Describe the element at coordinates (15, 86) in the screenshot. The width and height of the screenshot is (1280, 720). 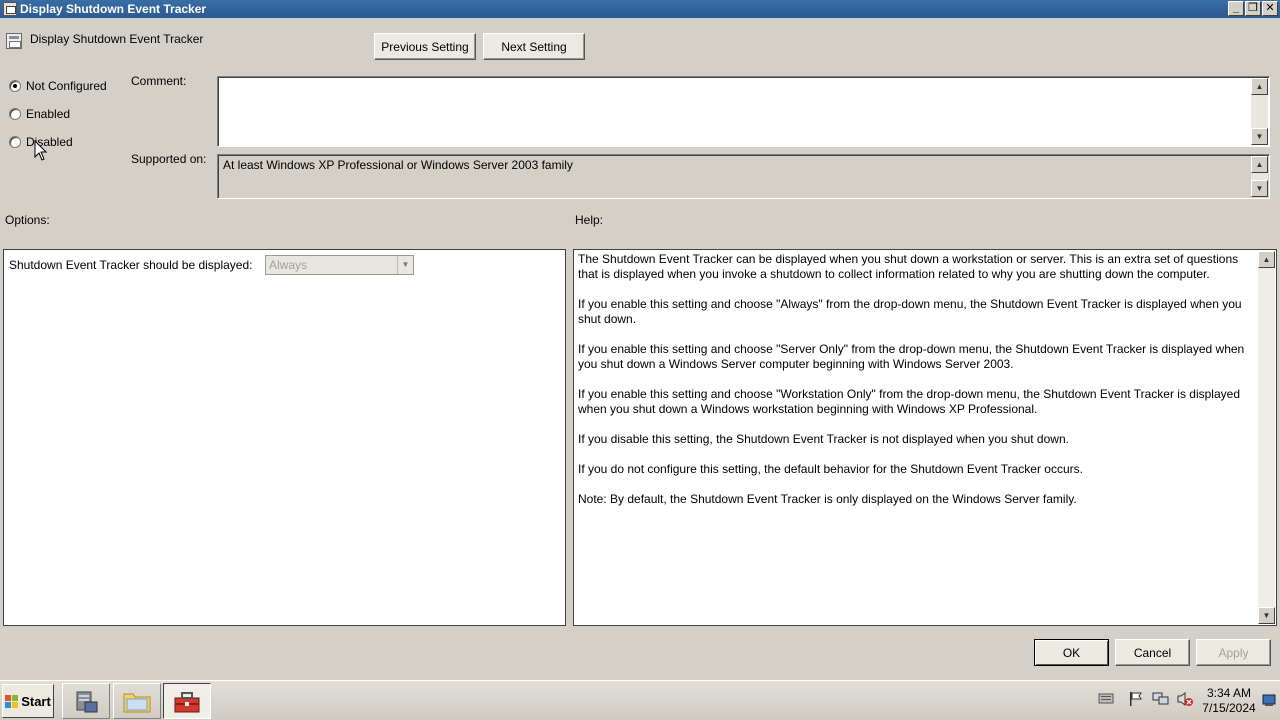
I see `not-configured-radio` at that location.